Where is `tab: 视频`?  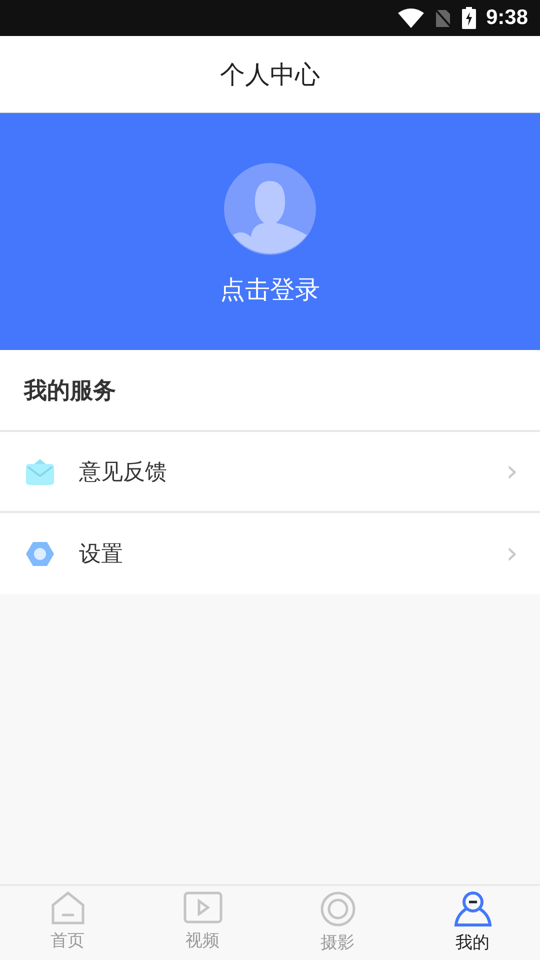 tab: 视频 is located at coordinates (202, 923).